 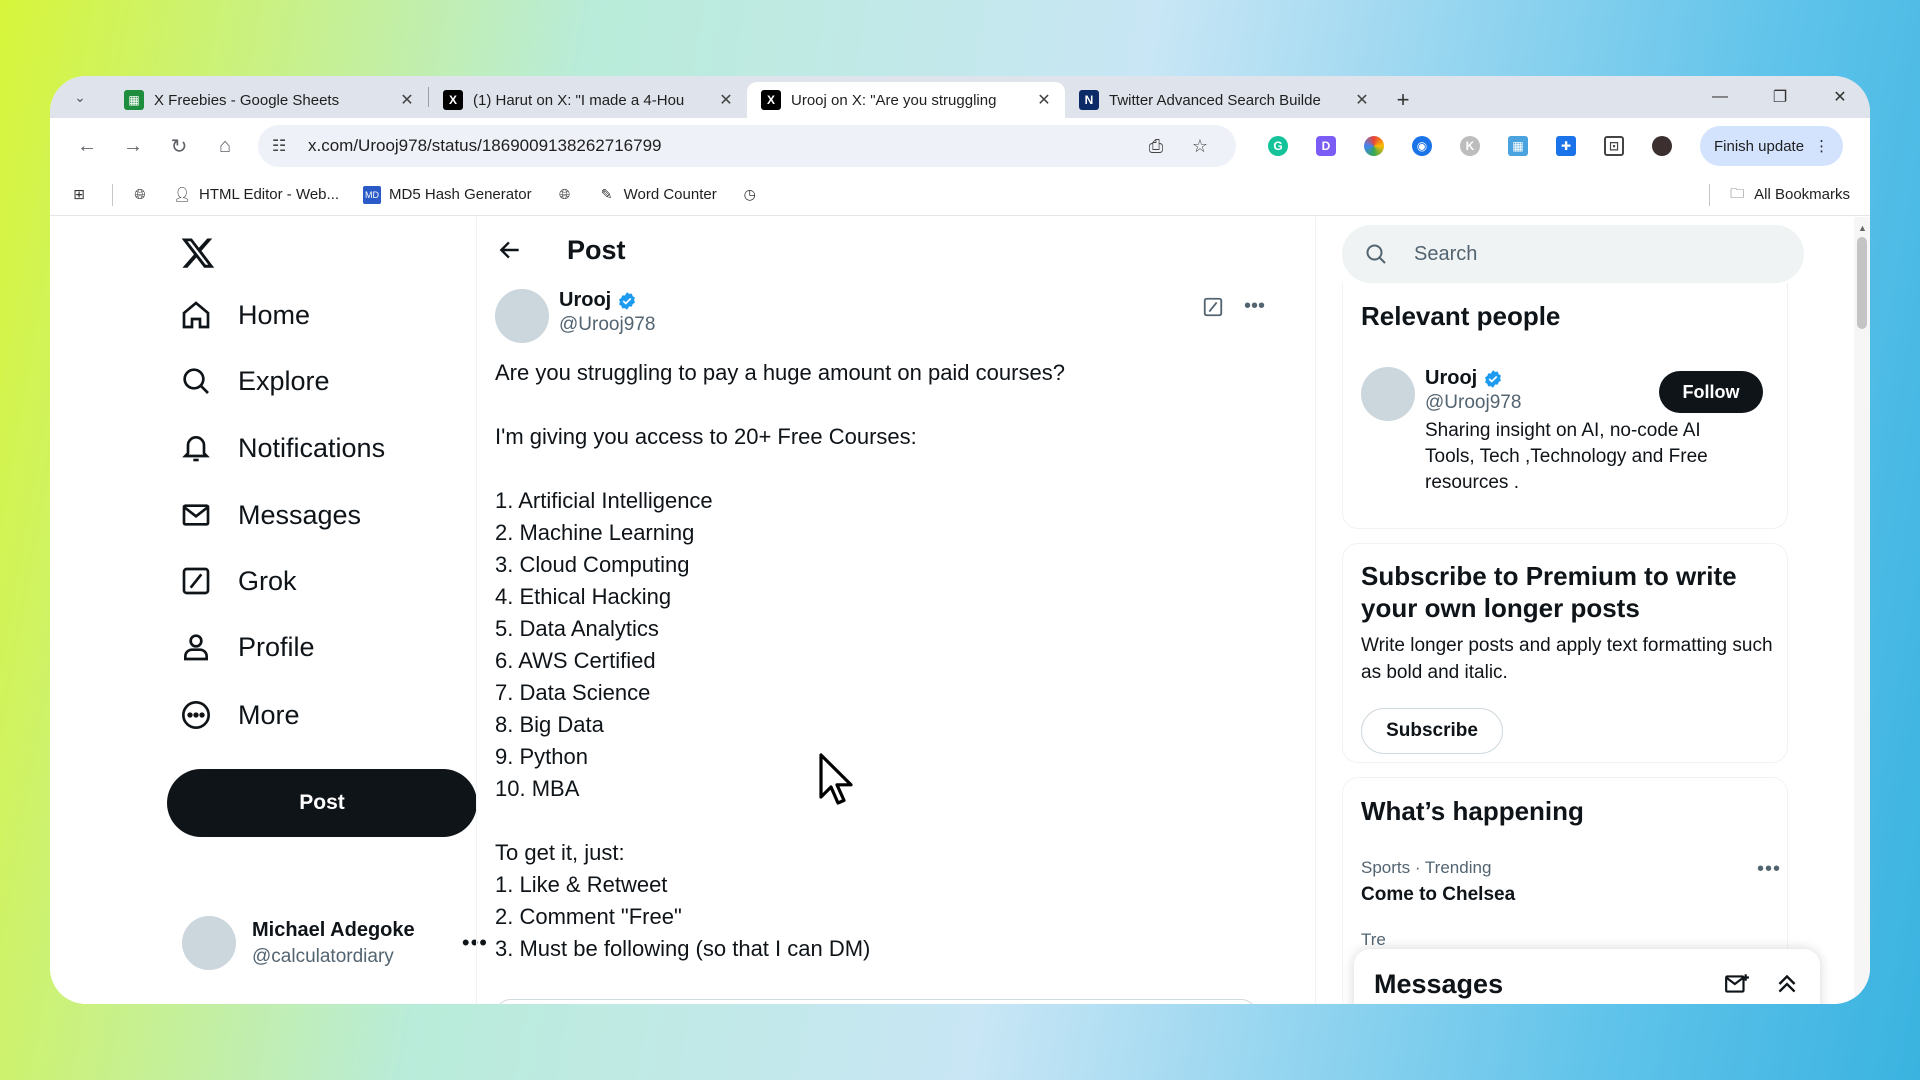 I want to click on bookmark-word-counter: ✎ Word Counter, so click(x=657, y=195).